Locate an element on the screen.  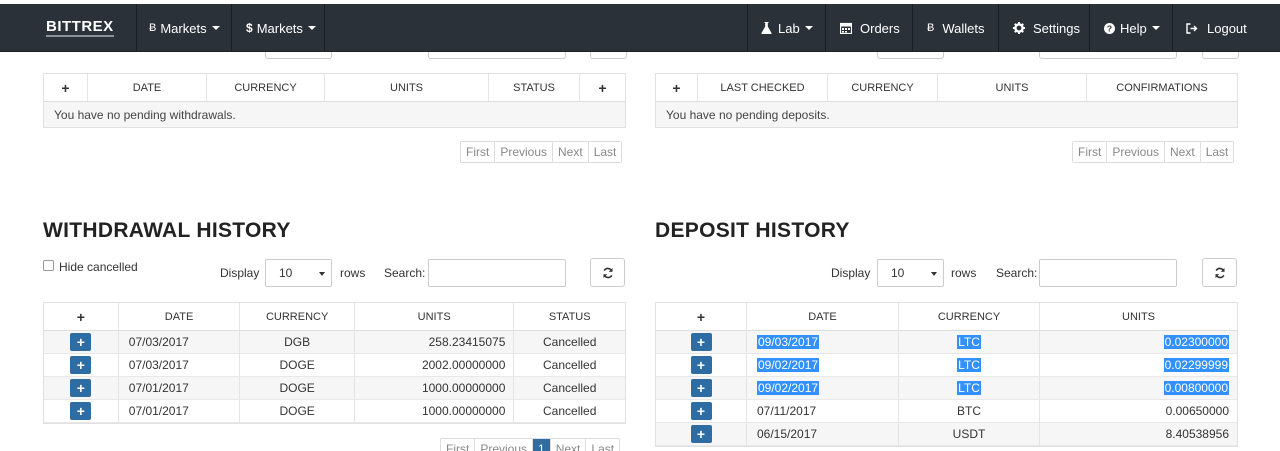
table-row: + 09/03/2017 LTC 0.02300000 is located at coordinates (946, 342).